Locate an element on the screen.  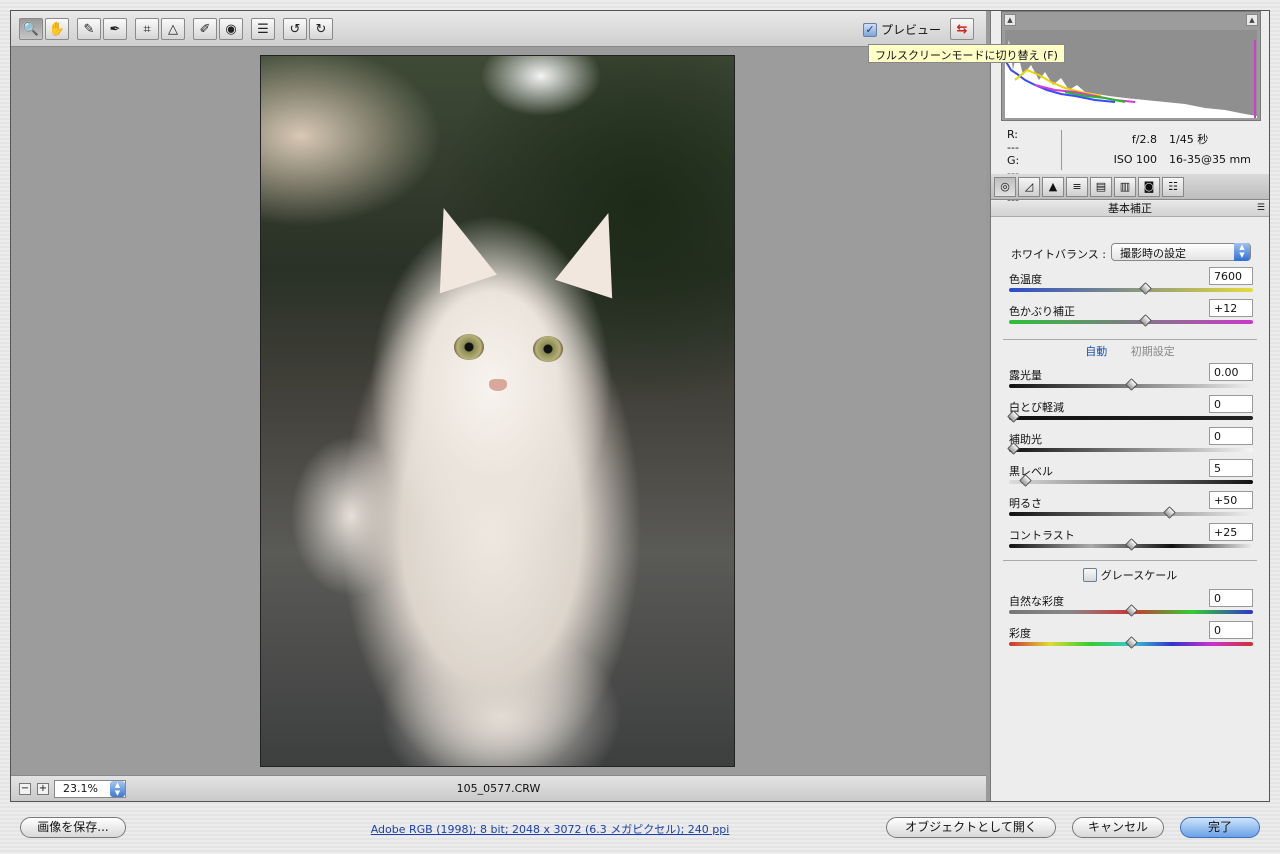
grayscale-row: グレースケール is located at coordinates (1130, 575).